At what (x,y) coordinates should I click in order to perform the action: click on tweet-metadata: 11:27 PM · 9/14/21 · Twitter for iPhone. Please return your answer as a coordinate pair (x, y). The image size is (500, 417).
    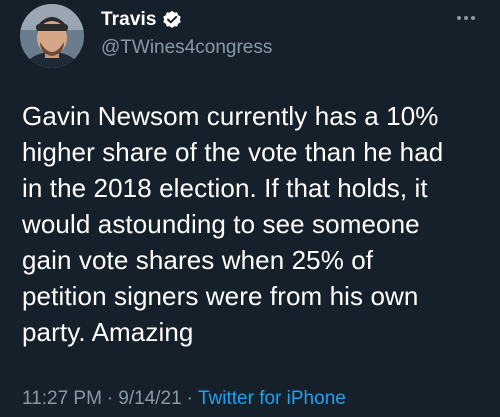
    Looking at the image, I should click on (184, 399).